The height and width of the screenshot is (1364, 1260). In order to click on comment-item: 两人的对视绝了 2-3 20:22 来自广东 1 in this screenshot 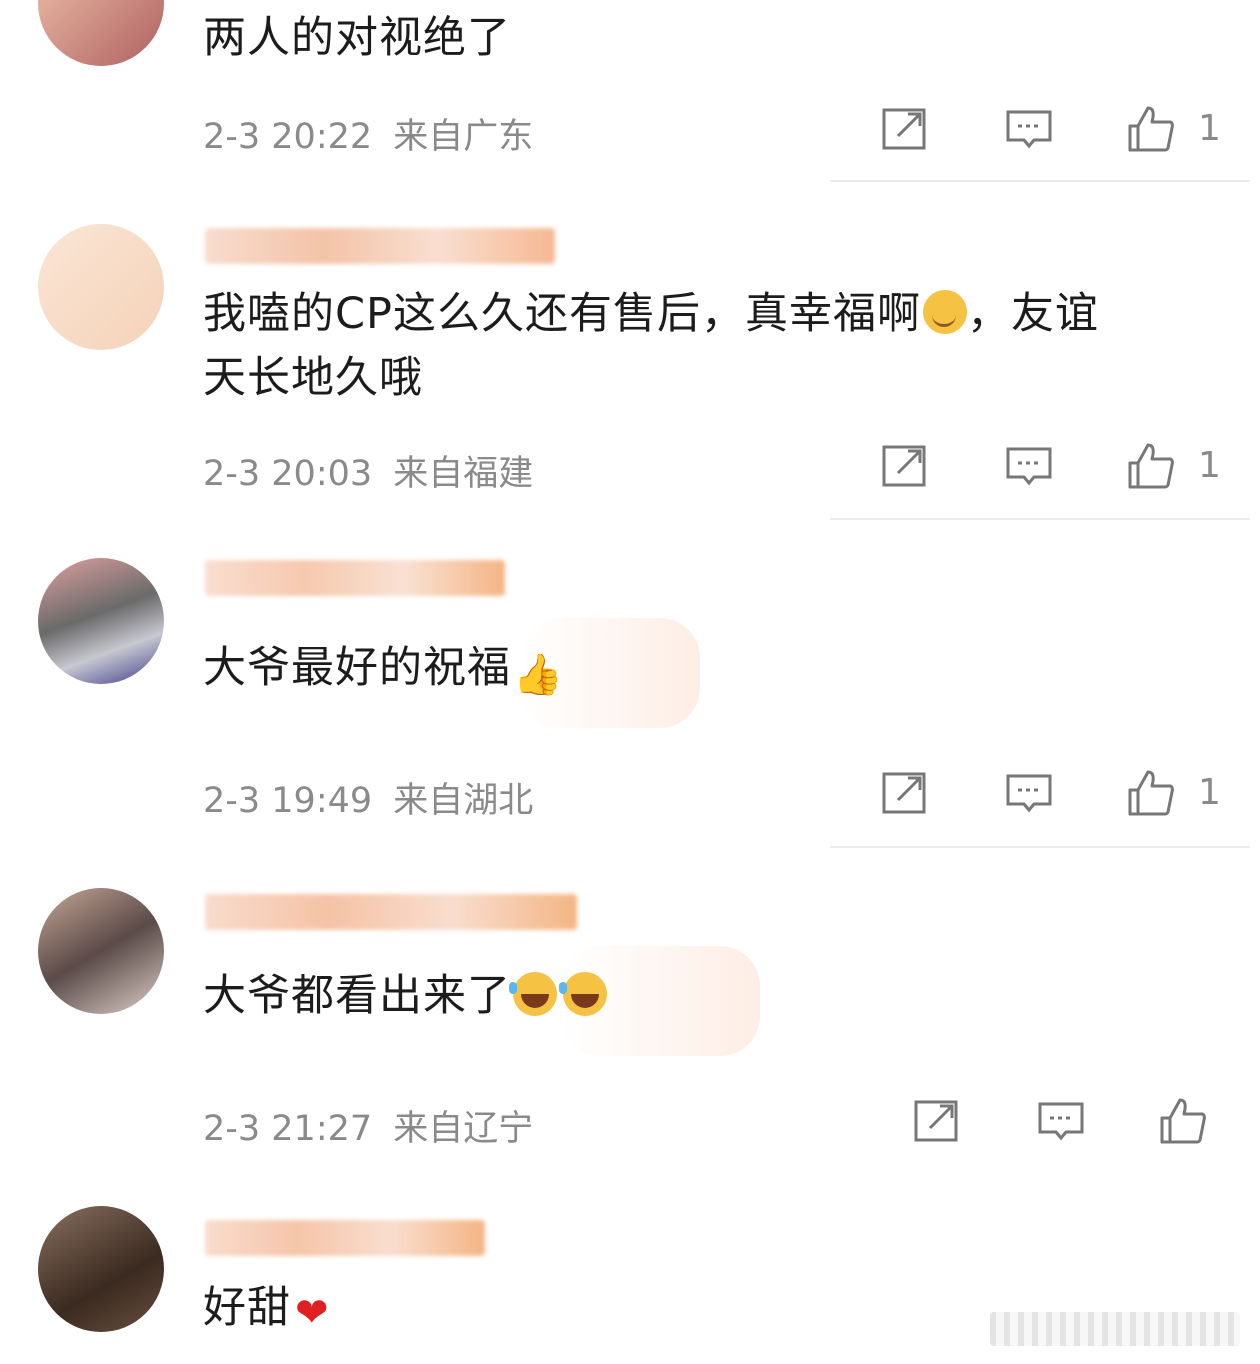, I will do `click(630, 91)`.